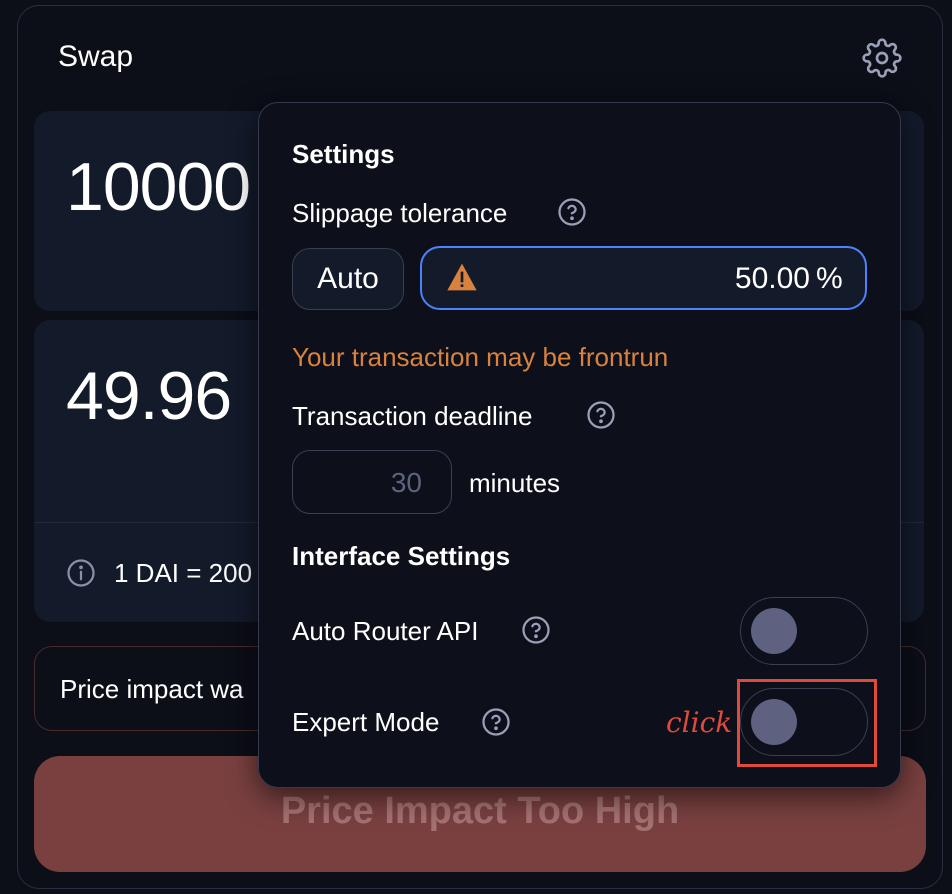 The image size is (952, 894). I want to click on slippage-value: 50.00, so click(755, 279).